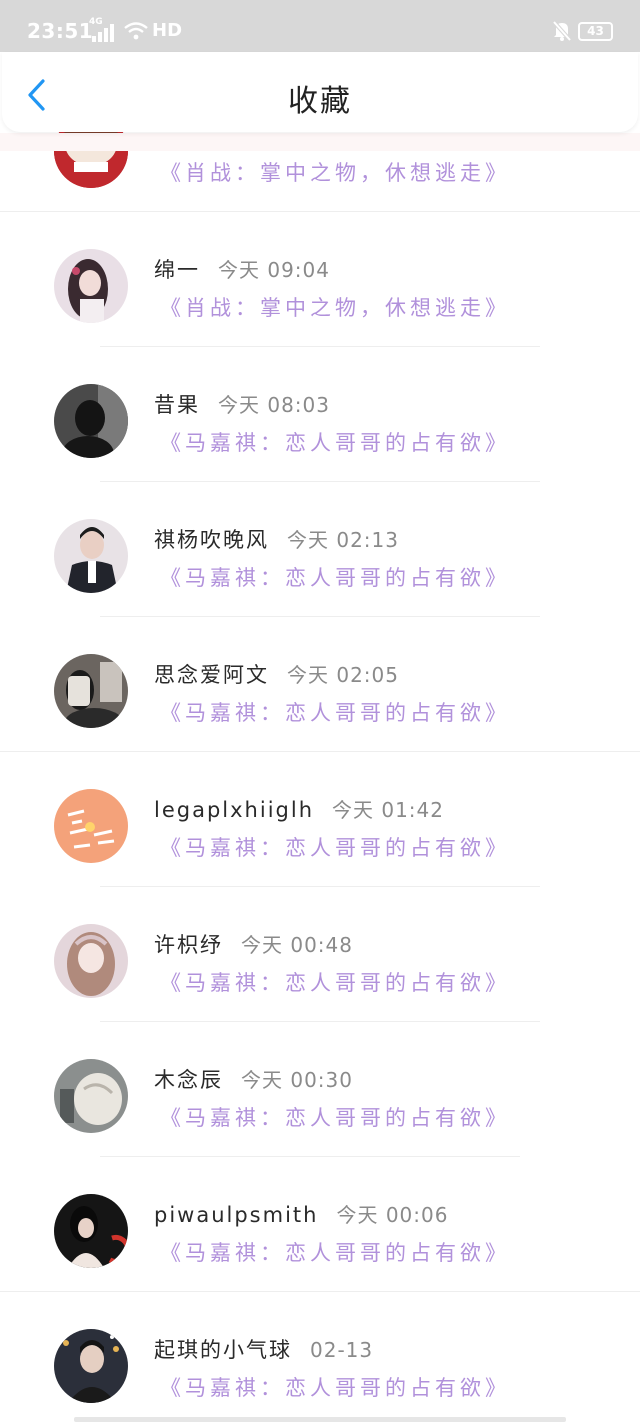 The image size is (640, 1422). I want to click on status-bar: 23:51 4G HD 43, so click(320, 26).